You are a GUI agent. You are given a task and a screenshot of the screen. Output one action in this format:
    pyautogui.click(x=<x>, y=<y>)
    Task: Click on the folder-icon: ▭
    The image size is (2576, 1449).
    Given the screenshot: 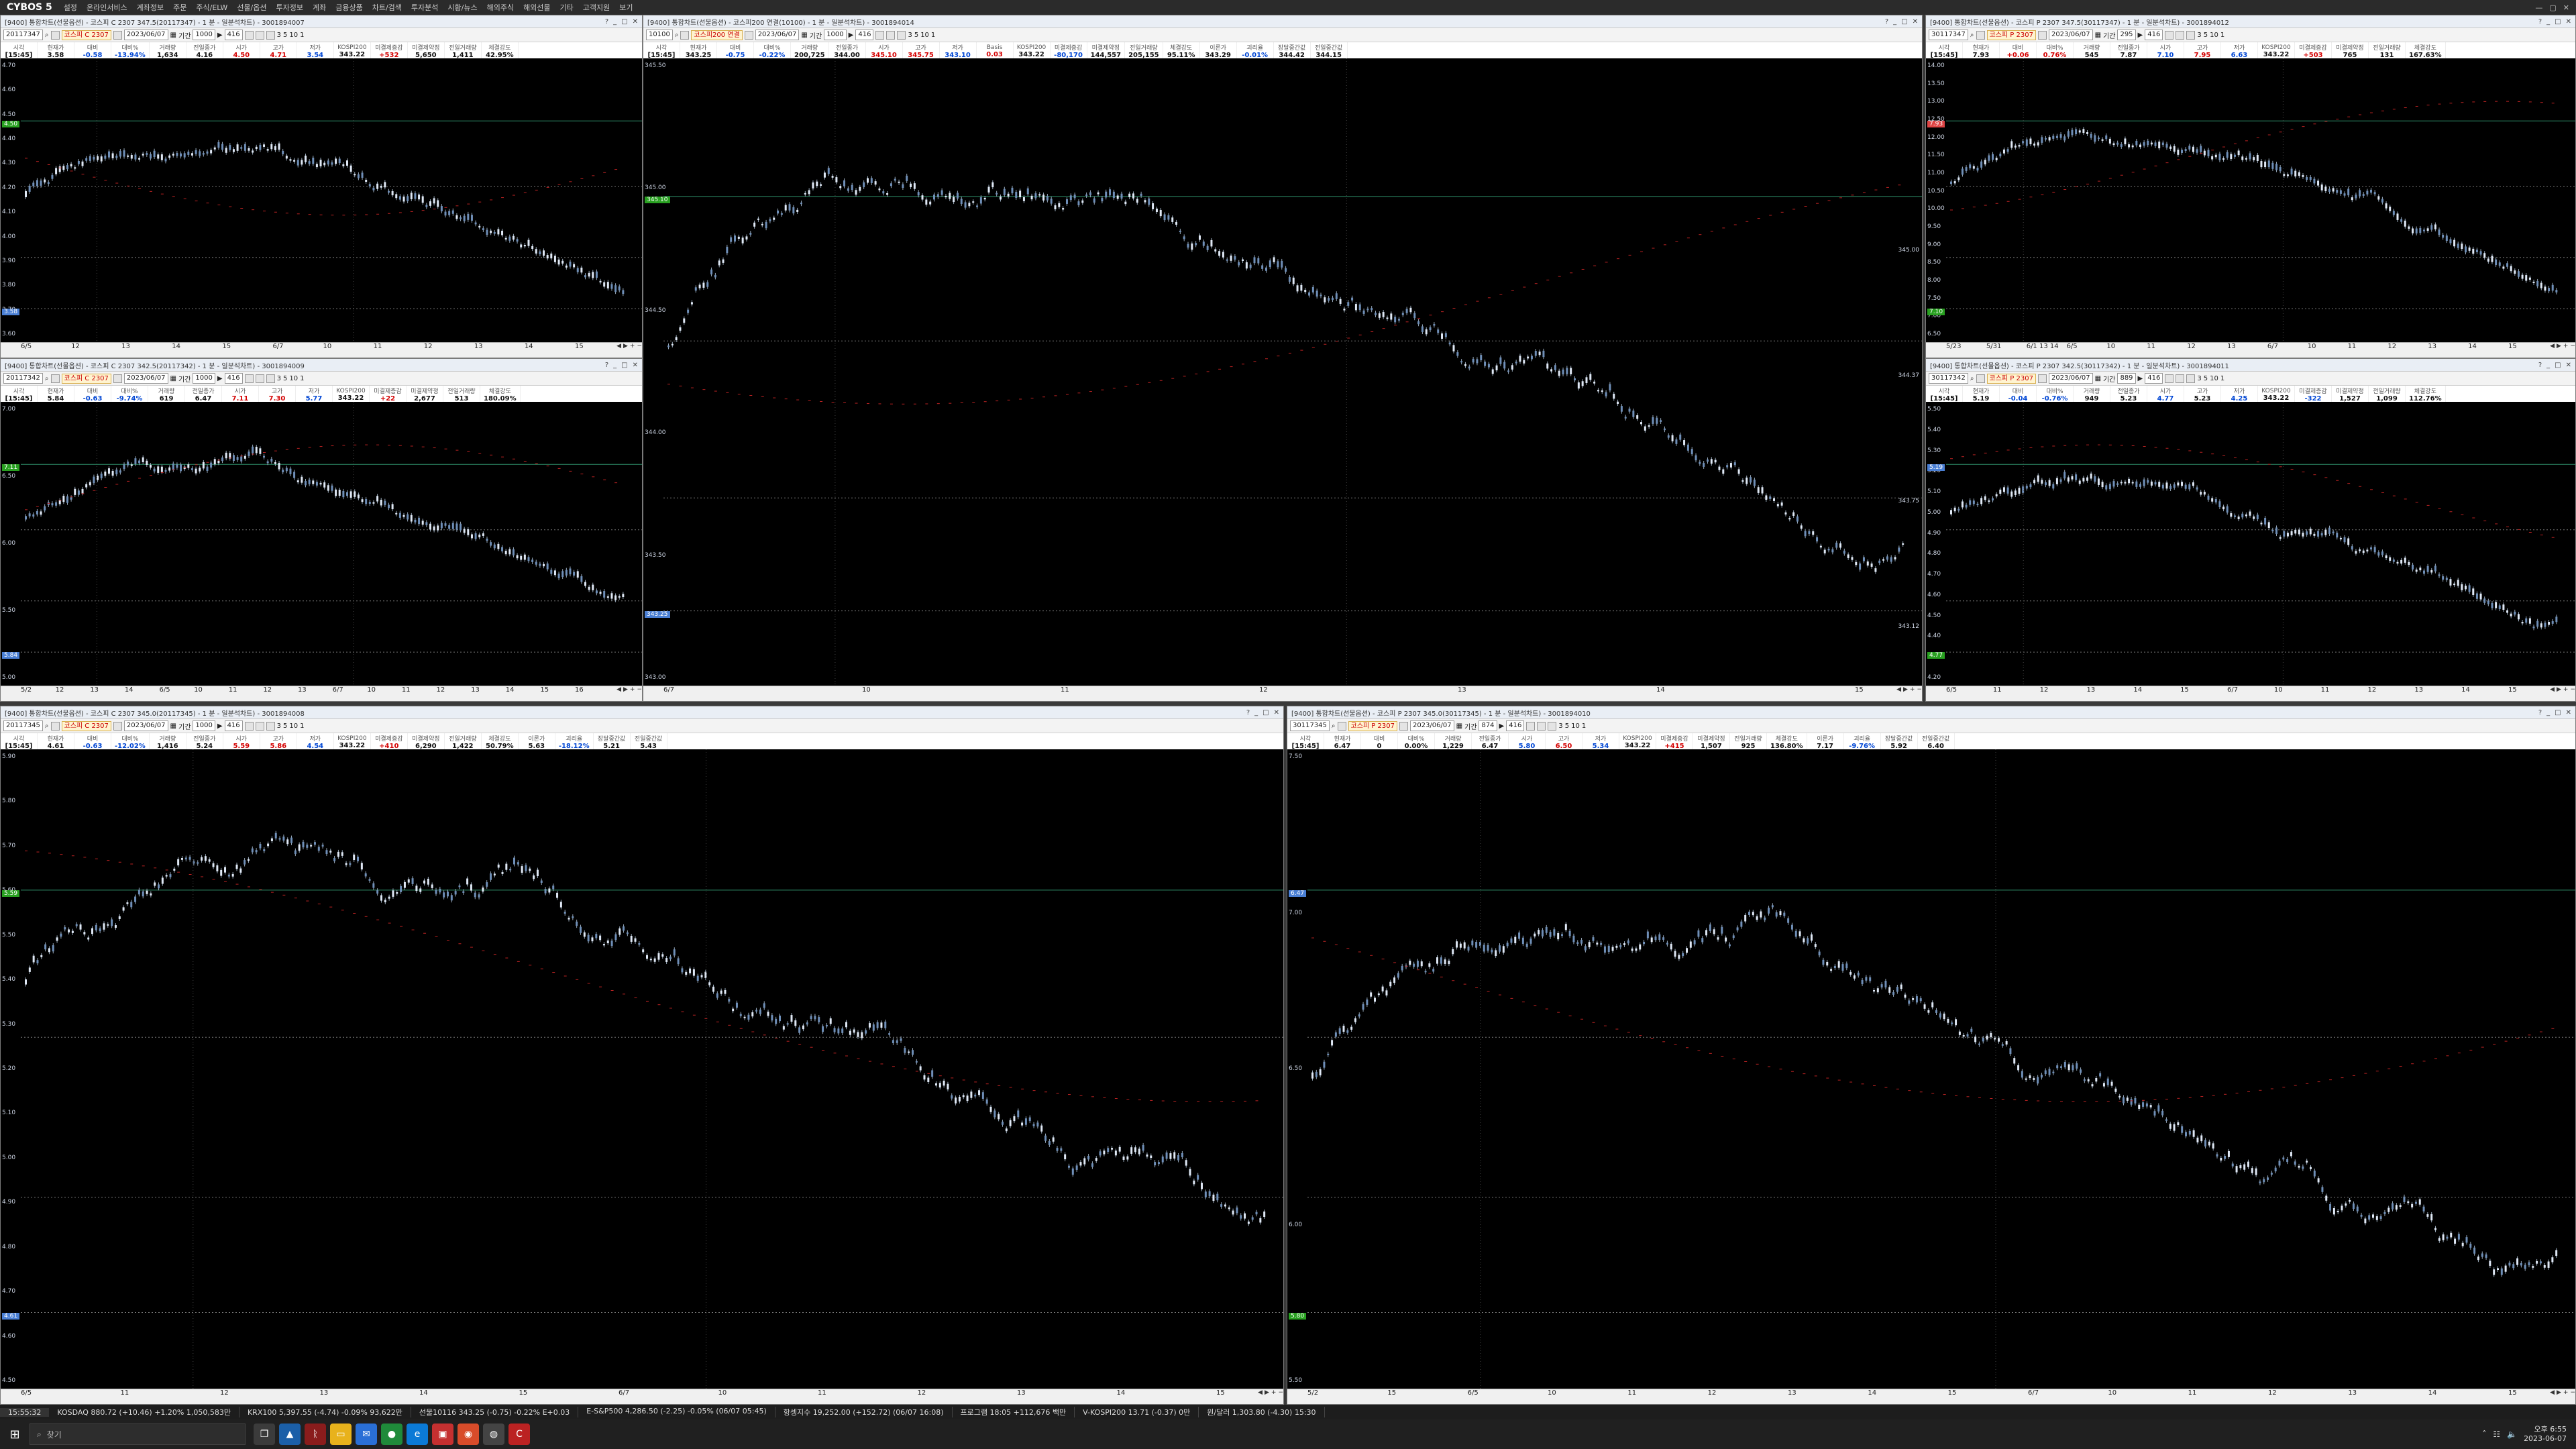 What is the action you would take?
    pyautogui.click(x=341, y=1434)
    